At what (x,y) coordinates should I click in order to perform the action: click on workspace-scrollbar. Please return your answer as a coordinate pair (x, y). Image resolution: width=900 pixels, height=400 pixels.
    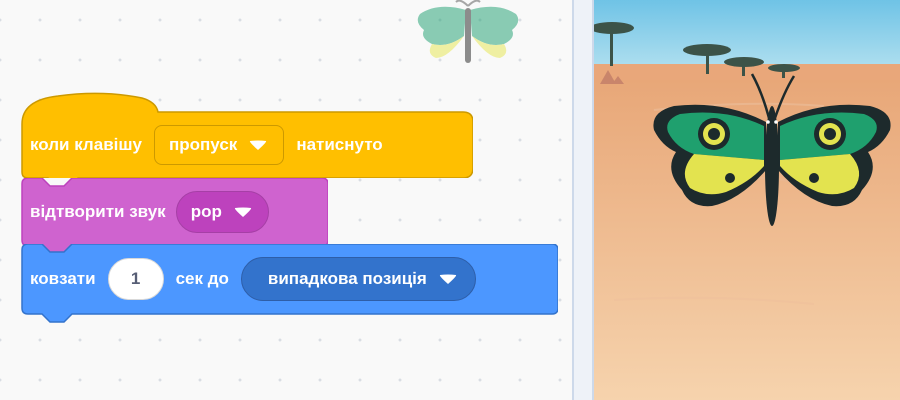
    Looking at the image, I should click on (583, 200).